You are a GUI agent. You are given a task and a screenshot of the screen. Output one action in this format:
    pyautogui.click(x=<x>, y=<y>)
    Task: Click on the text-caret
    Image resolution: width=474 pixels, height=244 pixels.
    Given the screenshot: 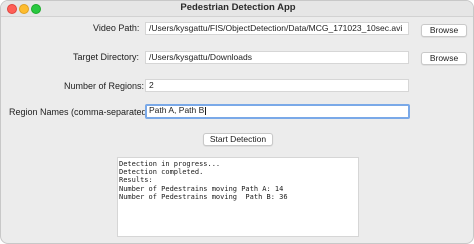 What is the action you would take?
    pyautogui.click(x=206, y=110)
    